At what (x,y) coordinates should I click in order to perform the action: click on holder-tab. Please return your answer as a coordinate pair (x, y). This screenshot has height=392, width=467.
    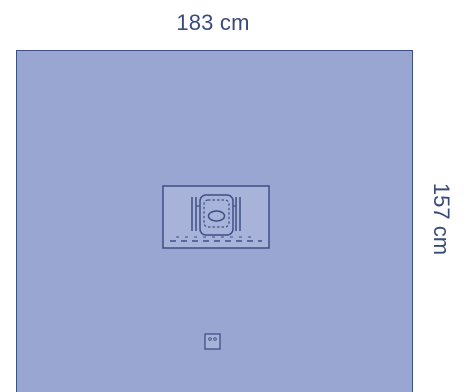
    Looking at the image, I should click on (212, 341).